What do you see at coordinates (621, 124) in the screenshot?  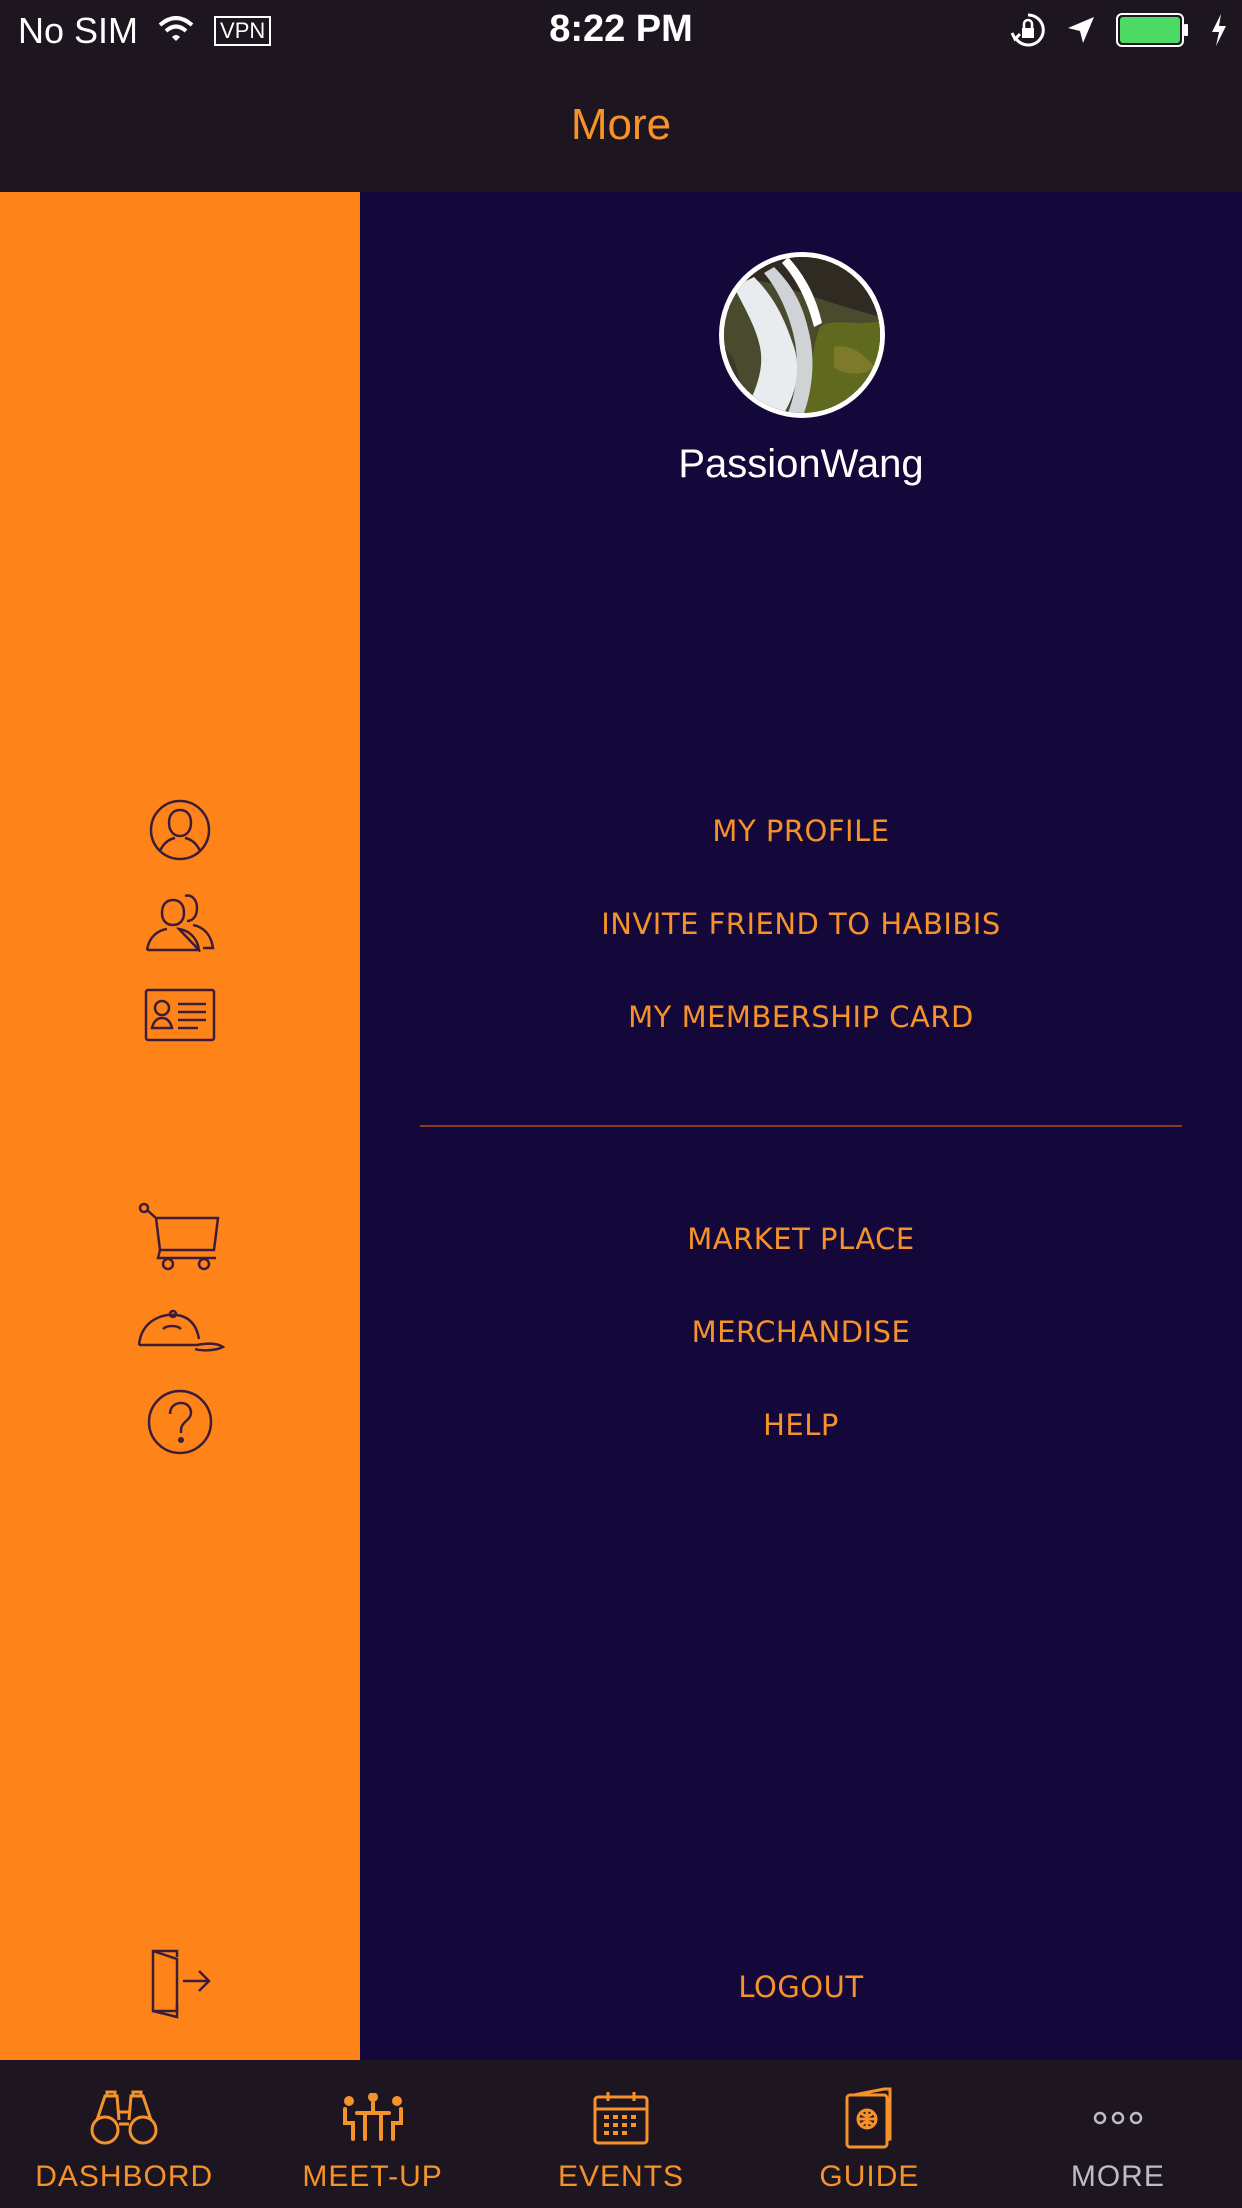 I see `page-title: More` at bounding box center [621, 124].